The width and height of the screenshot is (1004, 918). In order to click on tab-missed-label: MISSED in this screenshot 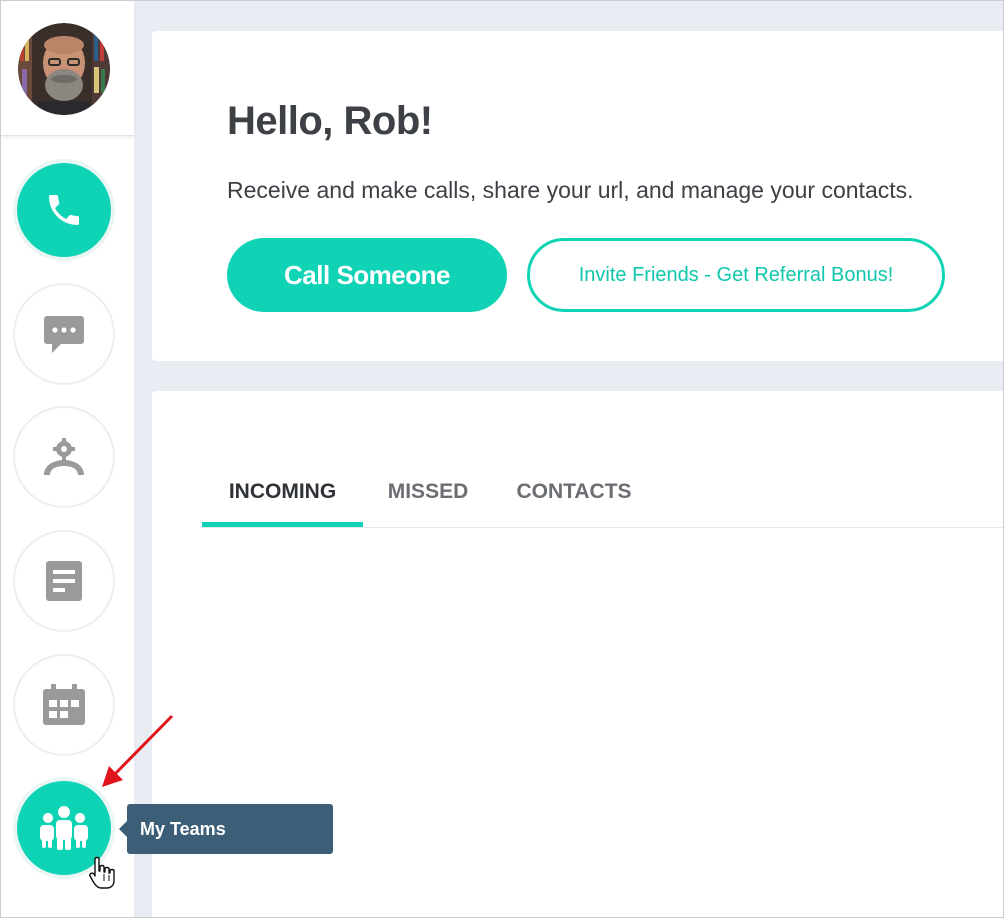, I will do `click(428, 491)`.